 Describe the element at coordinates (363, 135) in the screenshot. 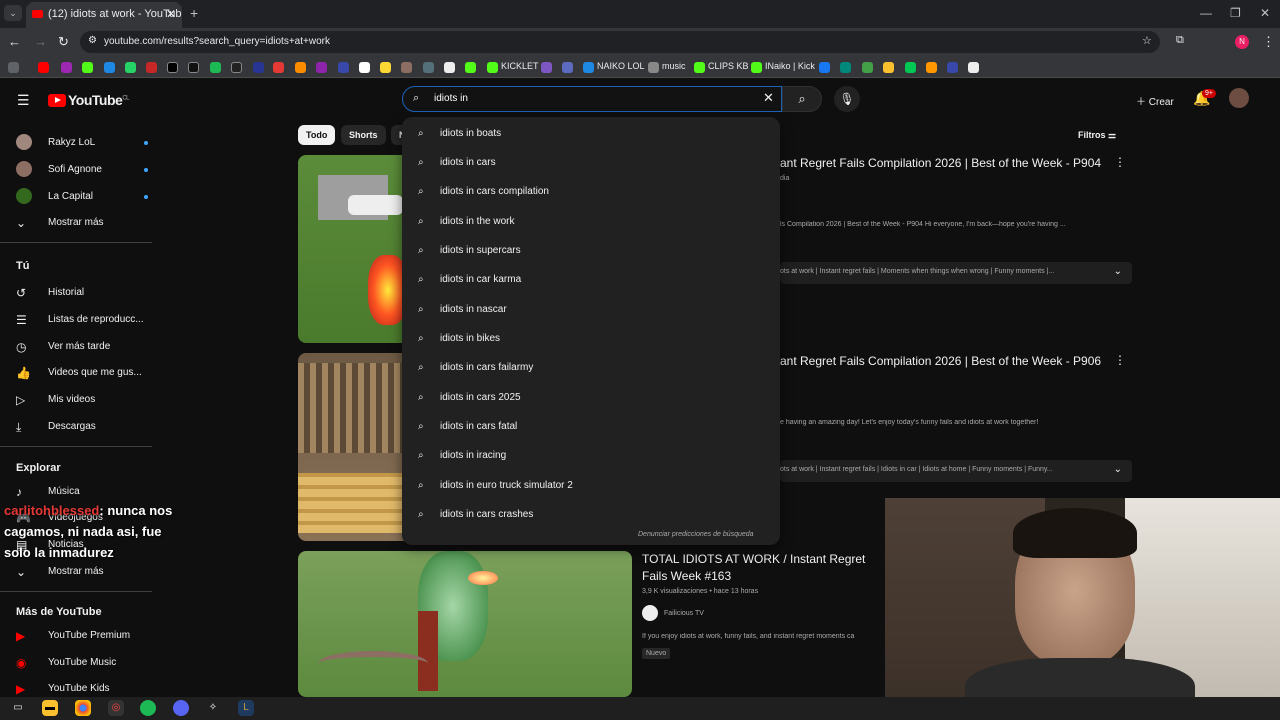

I see `chip-shorts: Shorts` at that location.